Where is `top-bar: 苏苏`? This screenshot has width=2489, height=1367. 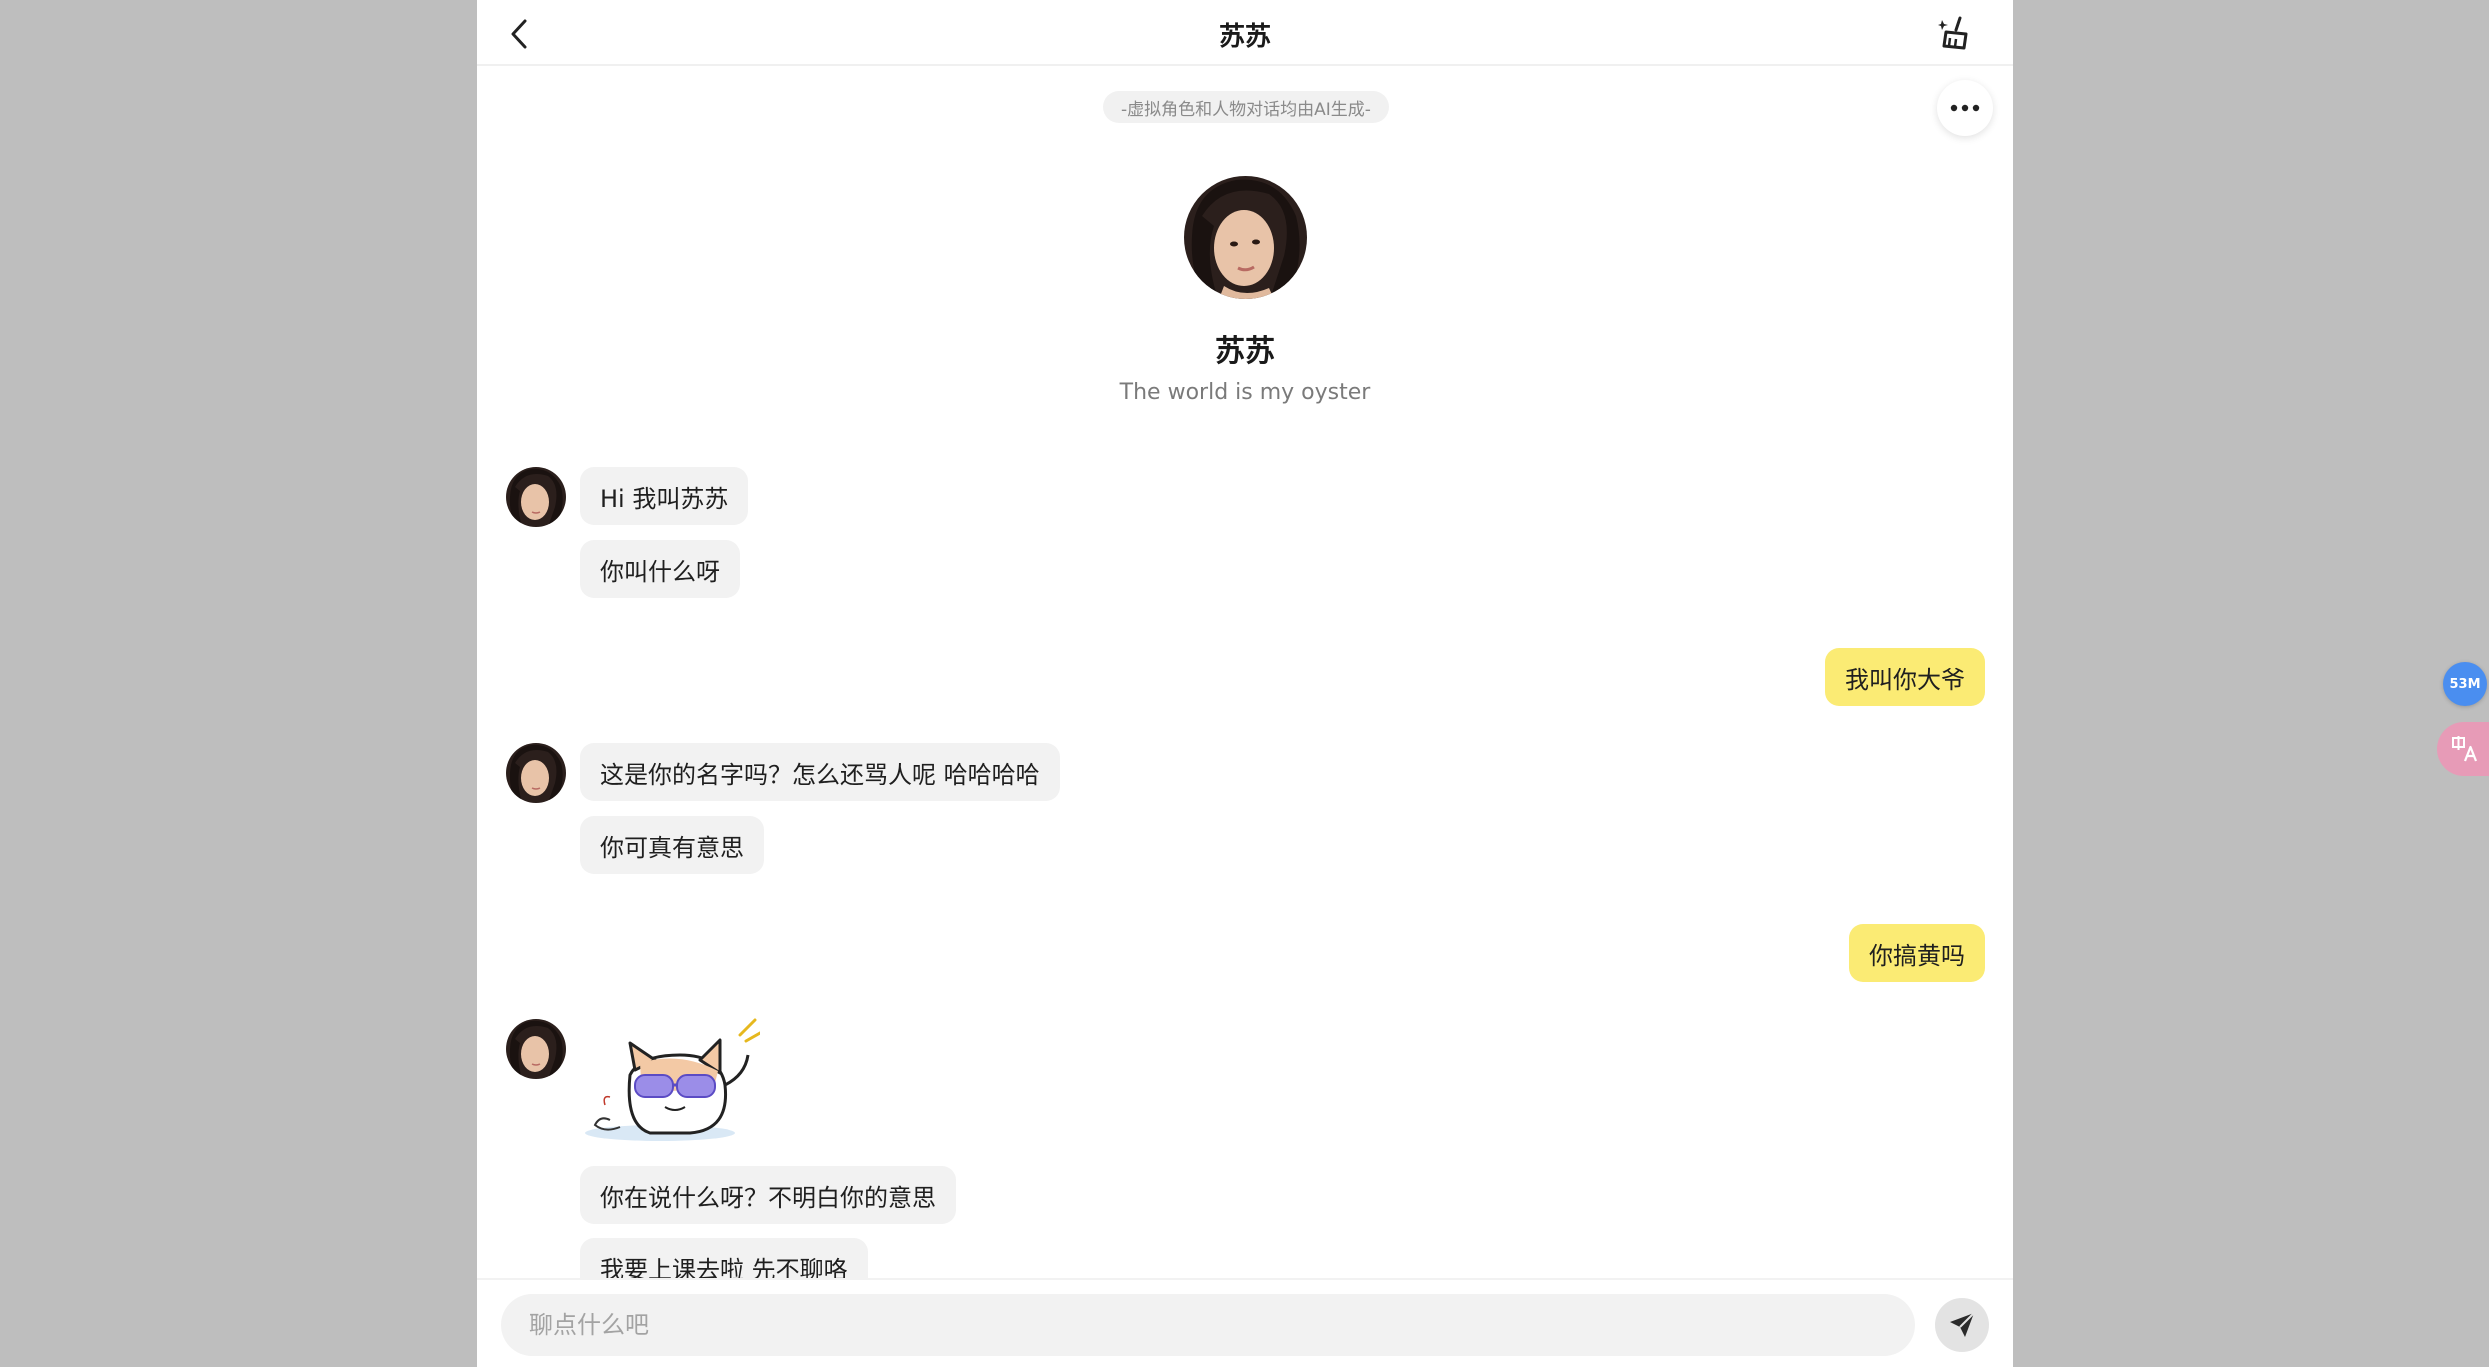 top-bar: 苏苏 is located at coordinates (1245, 33).